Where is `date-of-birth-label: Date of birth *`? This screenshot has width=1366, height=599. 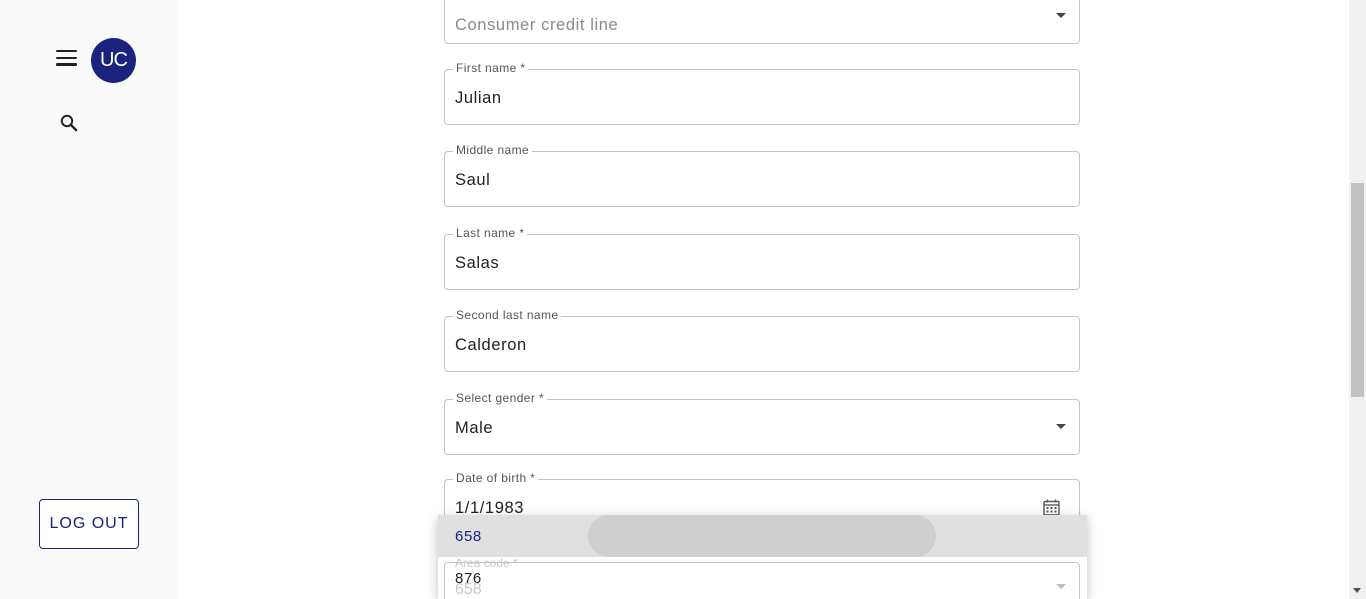 date-of-birth-label: Date of birth * is located at coordinates (496, 478).